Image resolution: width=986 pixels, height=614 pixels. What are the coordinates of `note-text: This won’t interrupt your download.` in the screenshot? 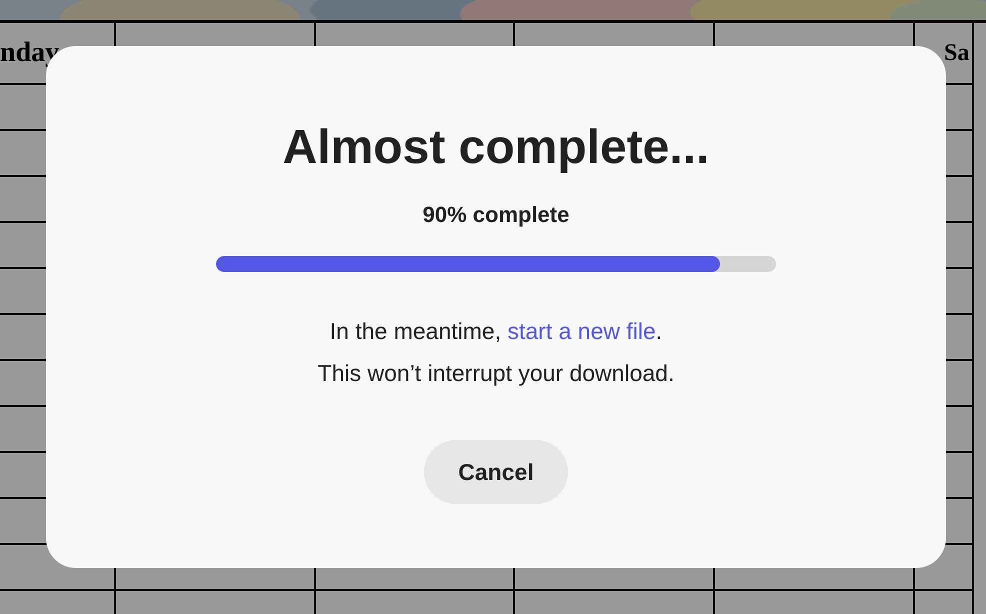 It's located at (496, 373).